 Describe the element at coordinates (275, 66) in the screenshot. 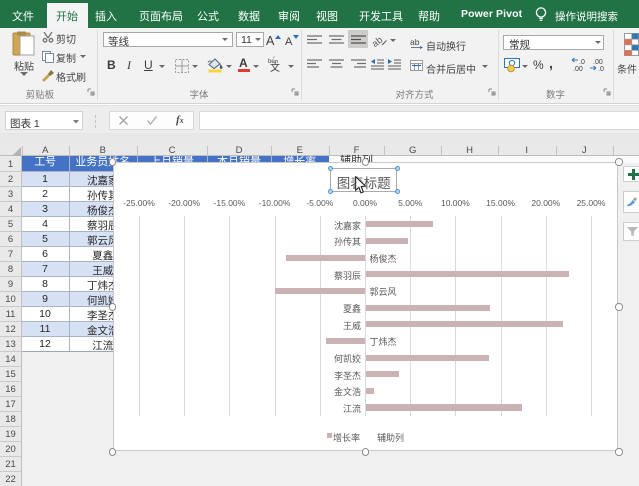

I see `svg-text: 文` at that location.